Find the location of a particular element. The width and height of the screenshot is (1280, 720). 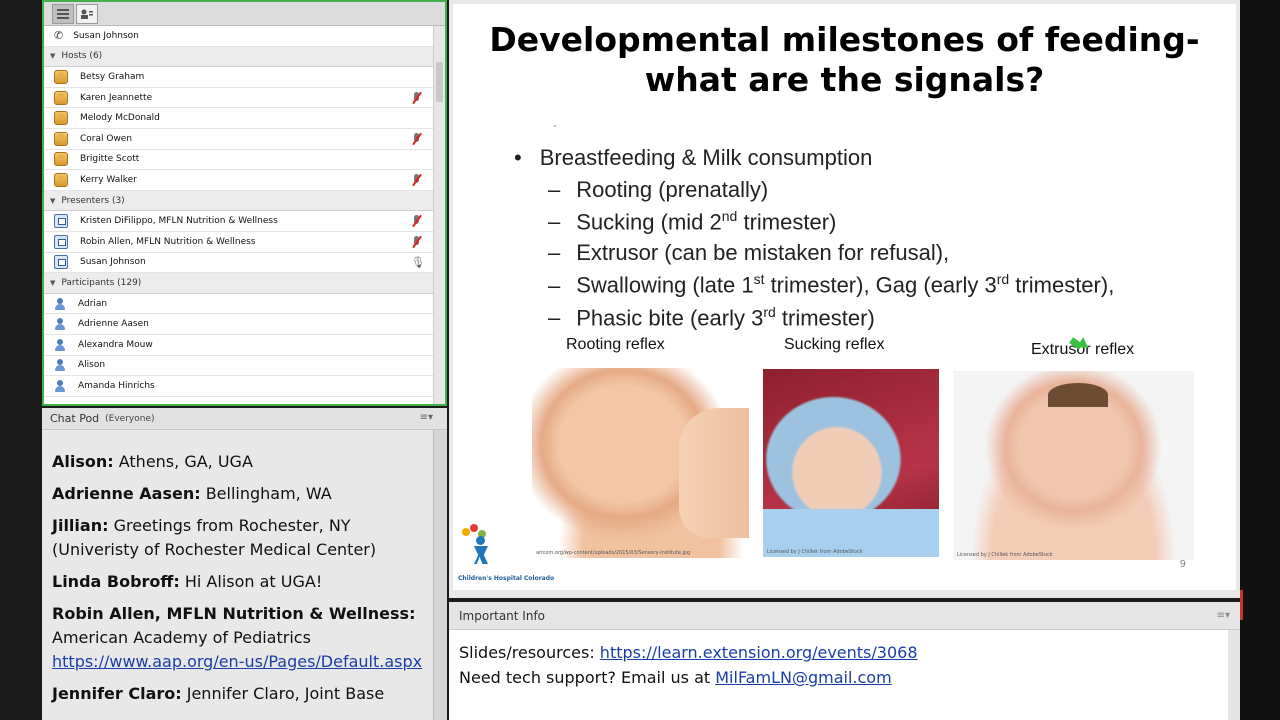

attendee-row: Amanda Hinrichs is located at coordinates (238, 386).